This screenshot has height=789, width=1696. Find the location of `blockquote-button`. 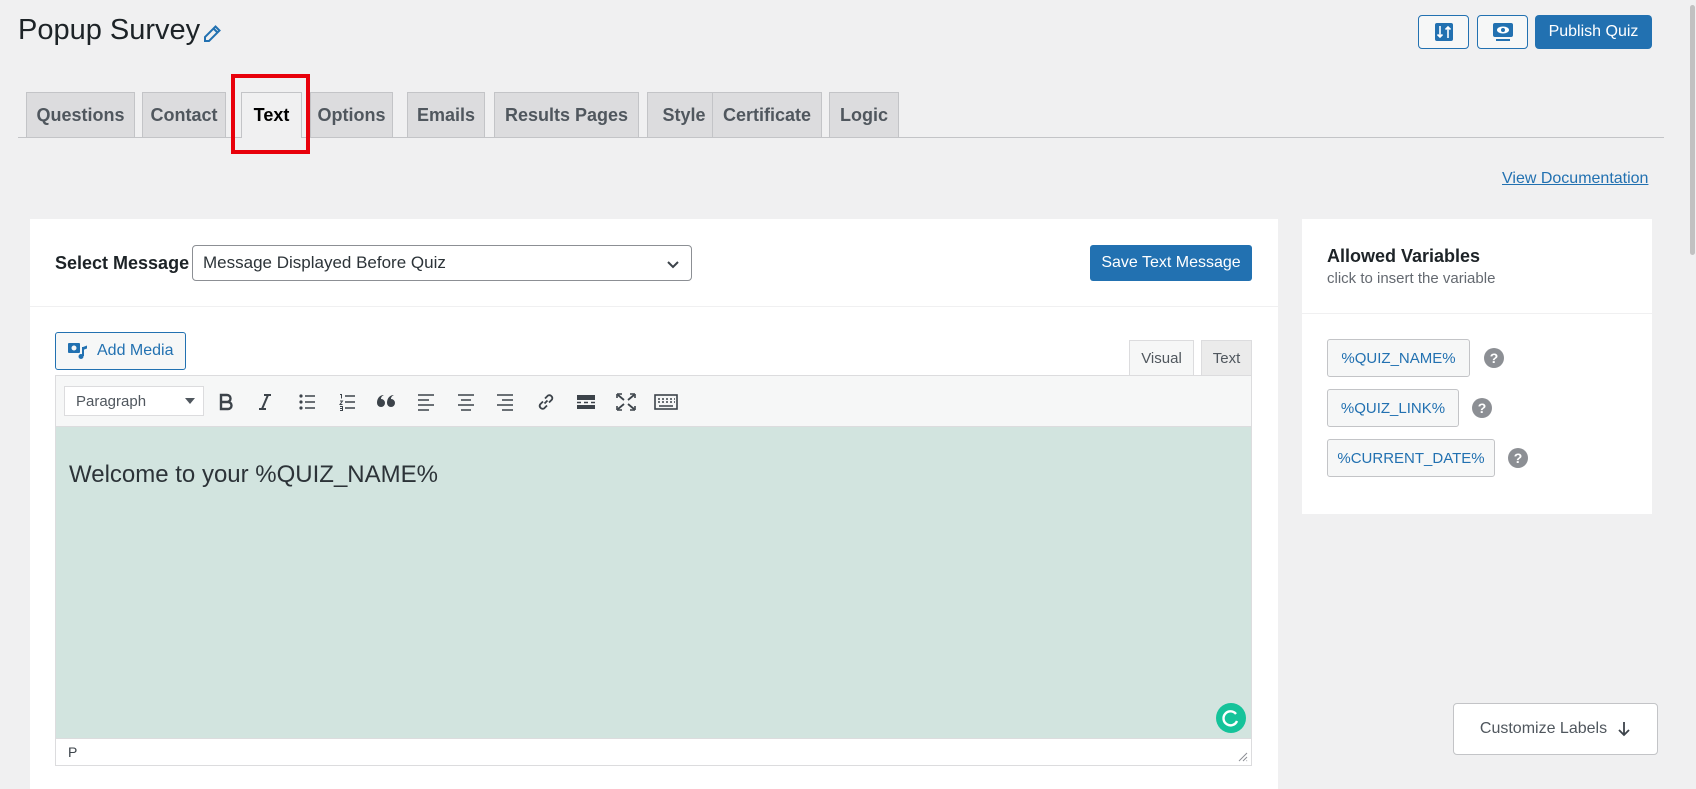

blockquote-button is located at coordinates (386, 402).